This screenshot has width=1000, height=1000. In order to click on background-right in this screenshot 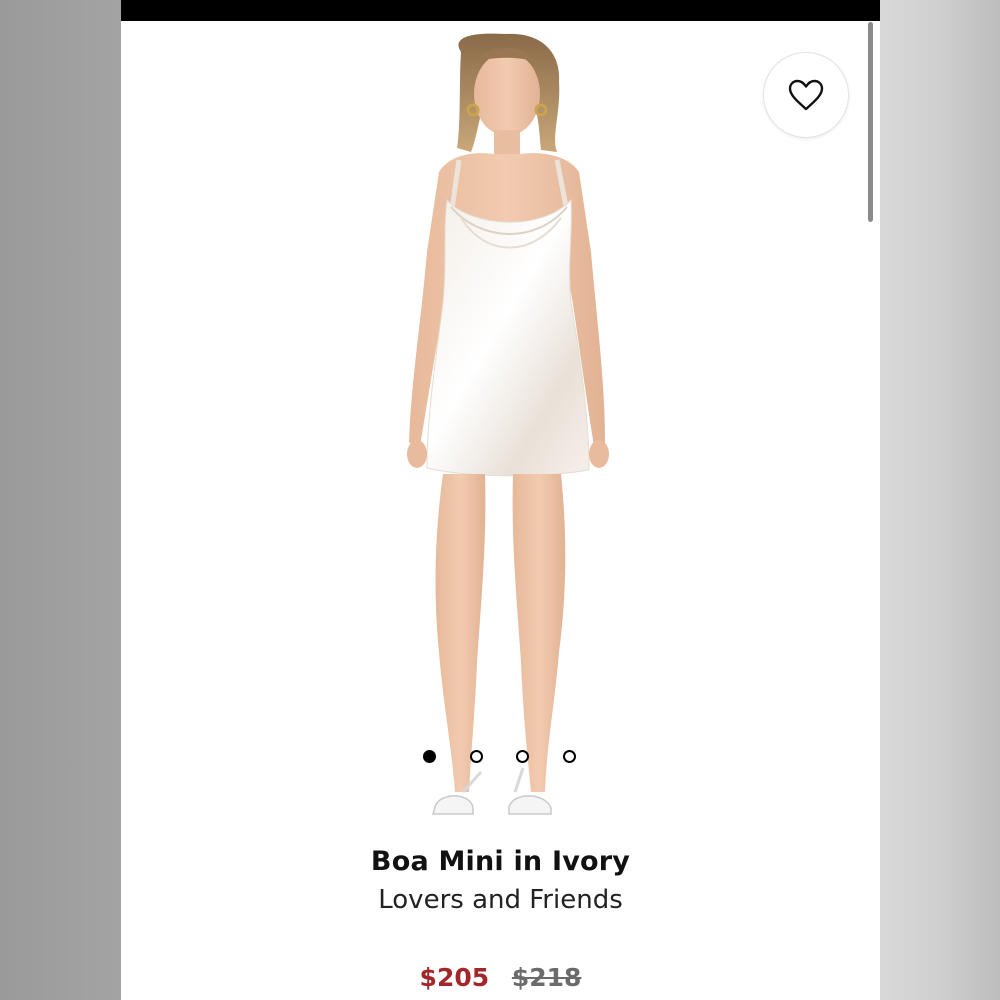, I will do `click(940, 500)`.